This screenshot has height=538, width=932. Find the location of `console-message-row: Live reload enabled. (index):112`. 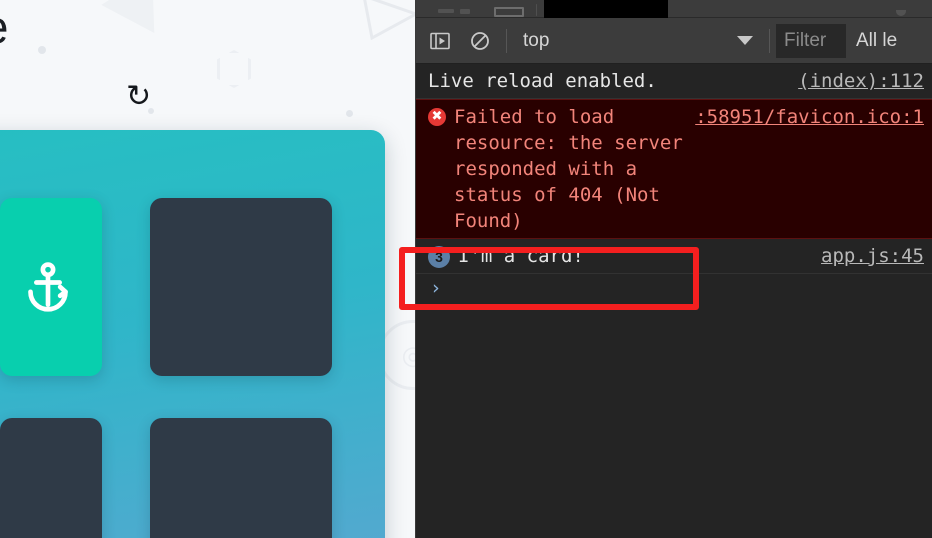

console-message-row: Live reload enabled. (index):112 is located at coordinates (674, 81).